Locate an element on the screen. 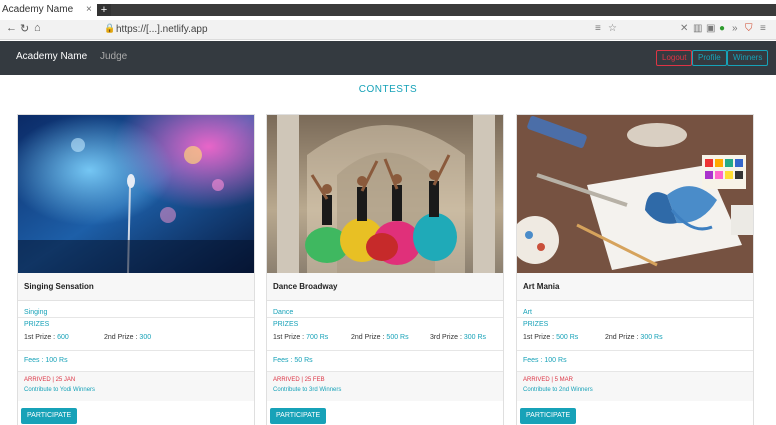 This screenshot has width=776, height=425. library-icon: ▥ is located at coordinates (697, 28).